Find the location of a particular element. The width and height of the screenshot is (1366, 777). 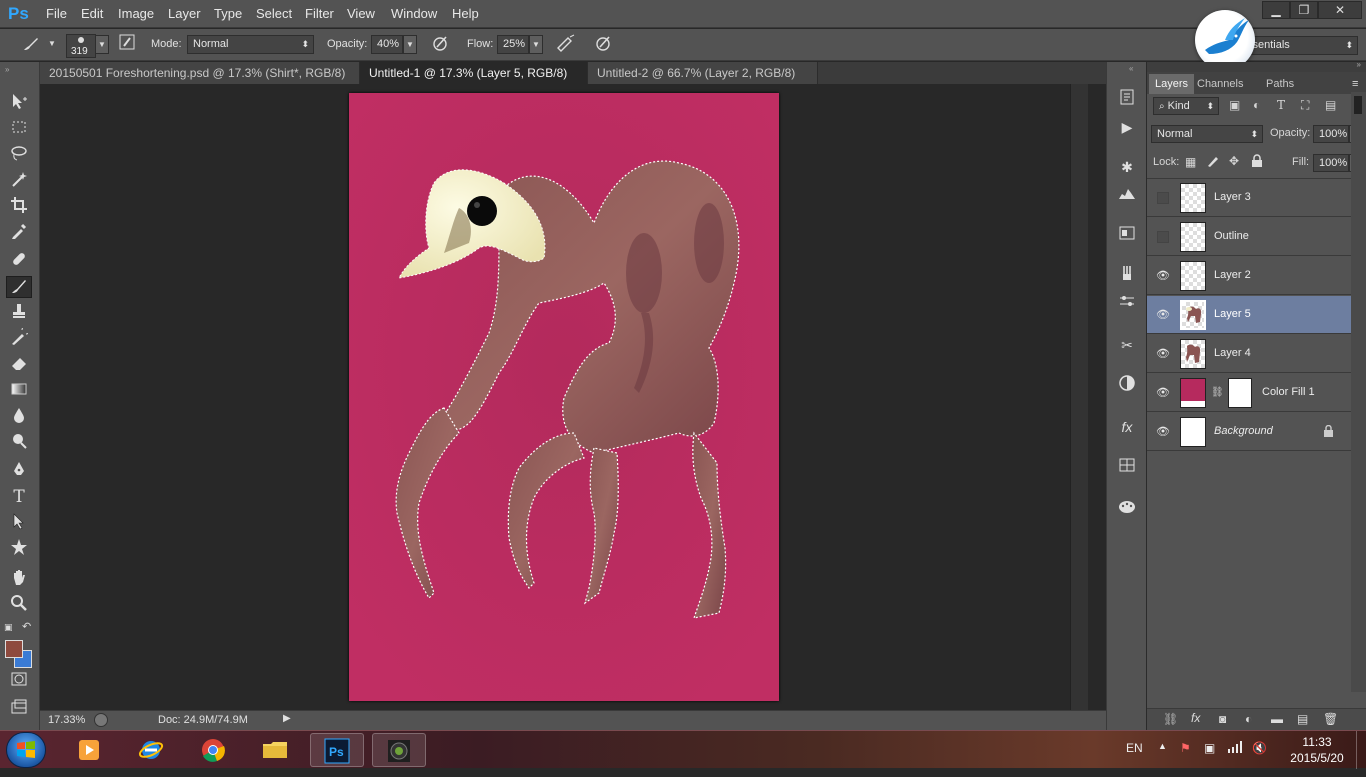

pressure-size-icon is located at coordinates (603, 45).